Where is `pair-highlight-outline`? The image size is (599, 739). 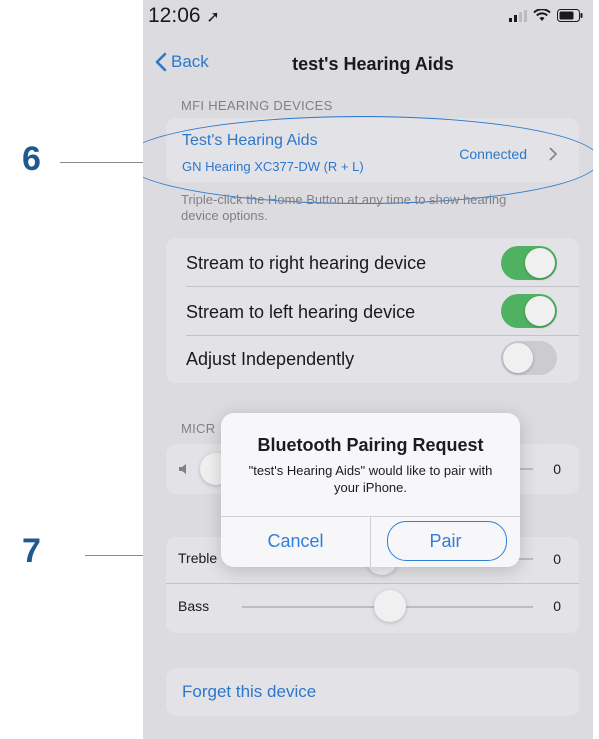
pair-highlight-outline is located at coordinates (447, 541).